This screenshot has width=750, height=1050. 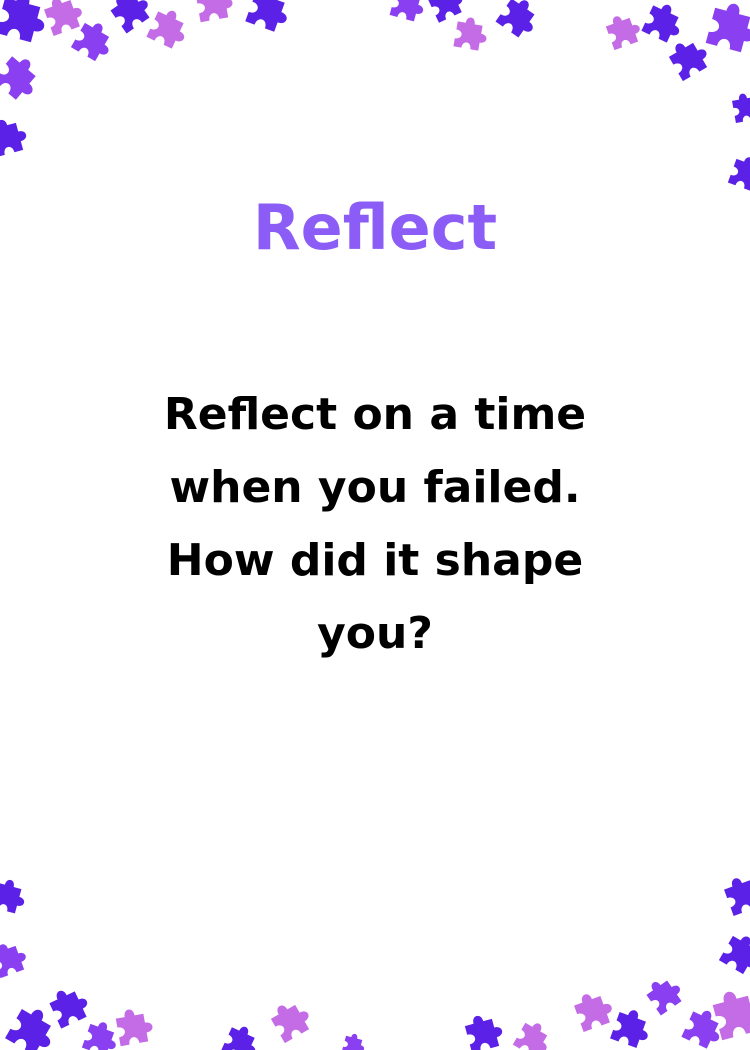 I want to click on prompt-line: you?, so click(x=375, y=633).